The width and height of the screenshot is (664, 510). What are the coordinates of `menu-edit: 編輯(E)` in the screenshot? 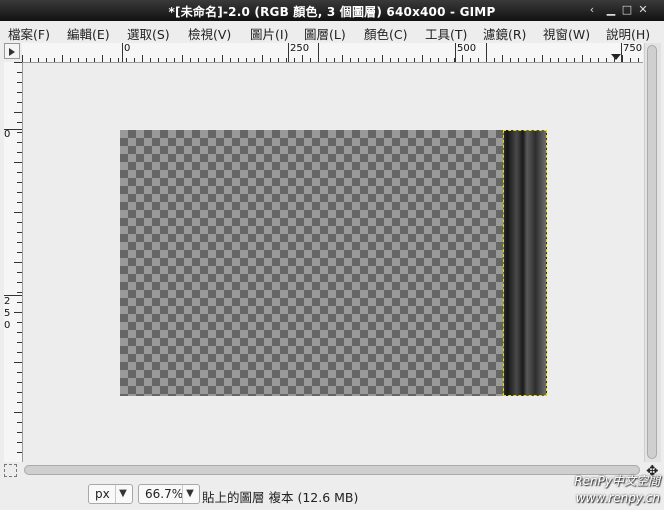 It's located at (88, 33).